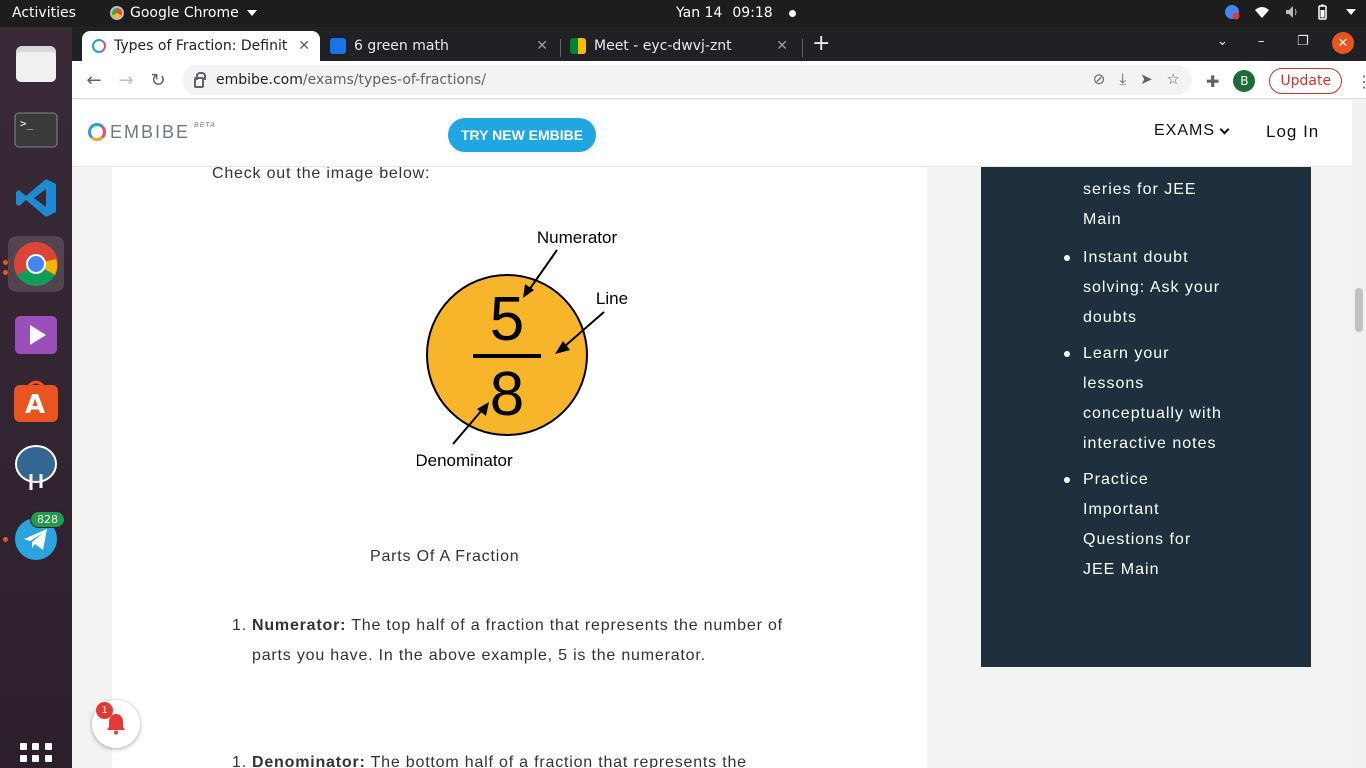  What do you see at coordinates (309, 761) in the screenshot?
I see `term-denominator: Denominator:` at bounding box center [309, 761].